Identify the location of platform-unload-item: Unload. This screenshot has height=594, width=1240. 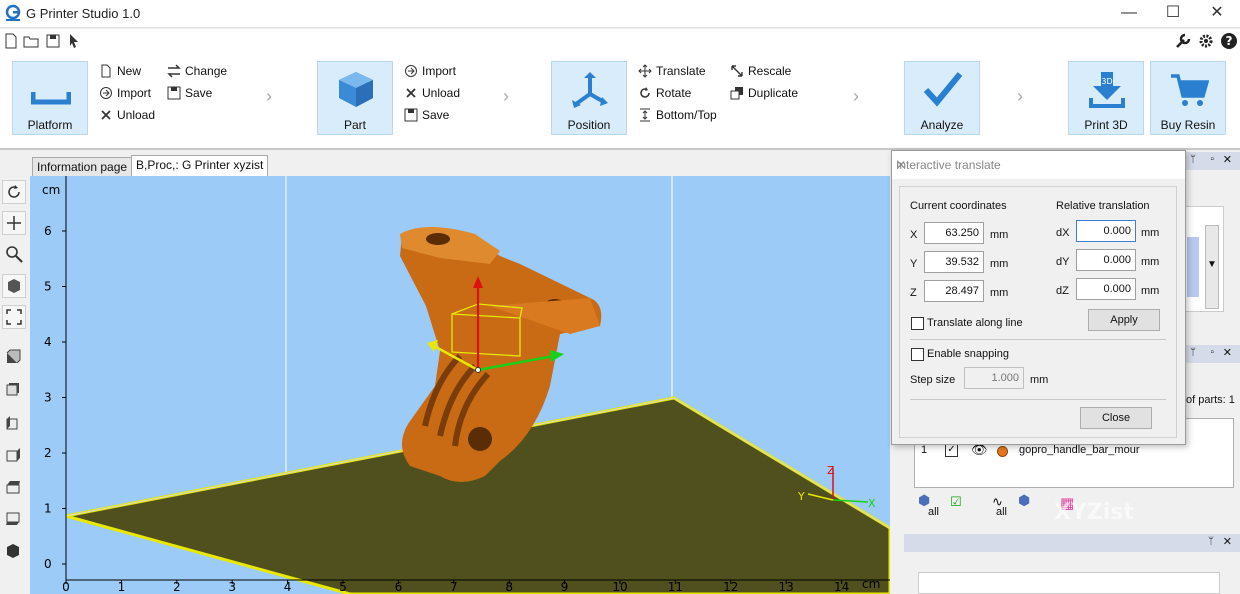
(127, 115).